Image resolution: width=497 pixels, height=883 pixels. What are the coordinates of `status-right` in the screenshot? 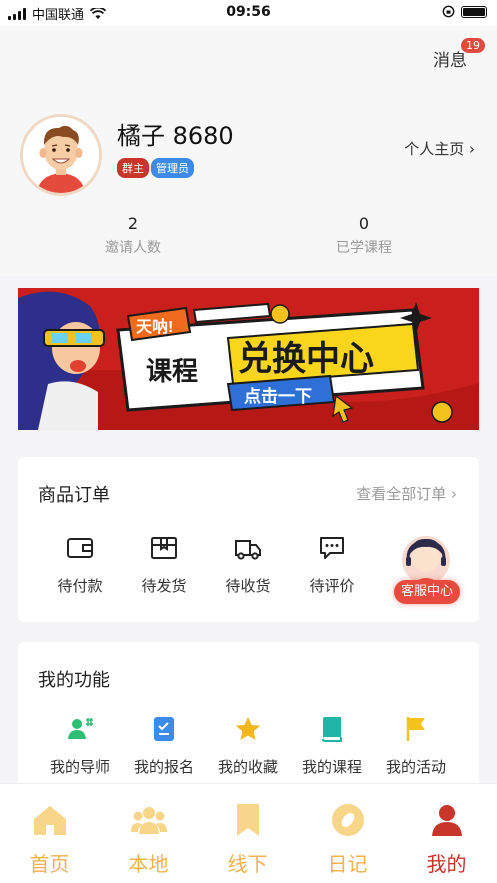 It's located at (464, 11).